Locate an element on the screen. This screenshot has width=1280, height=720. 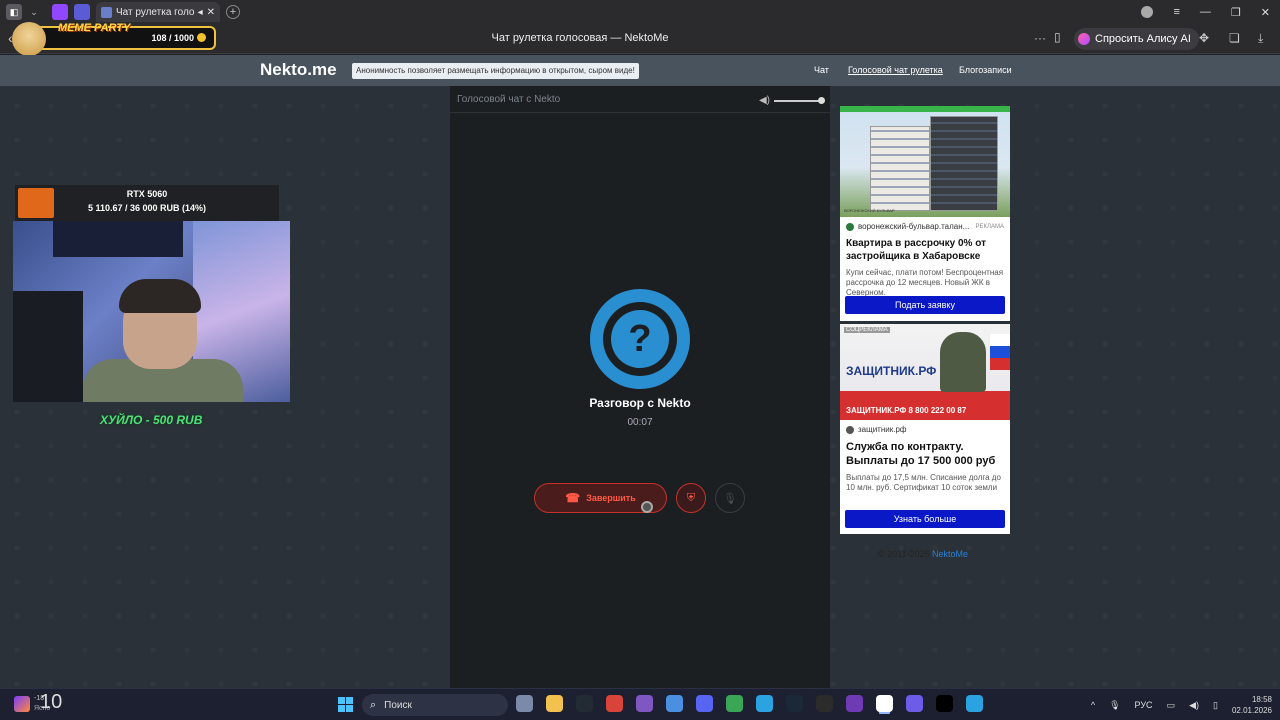
volume-slider is located at coordinates (799, 100).